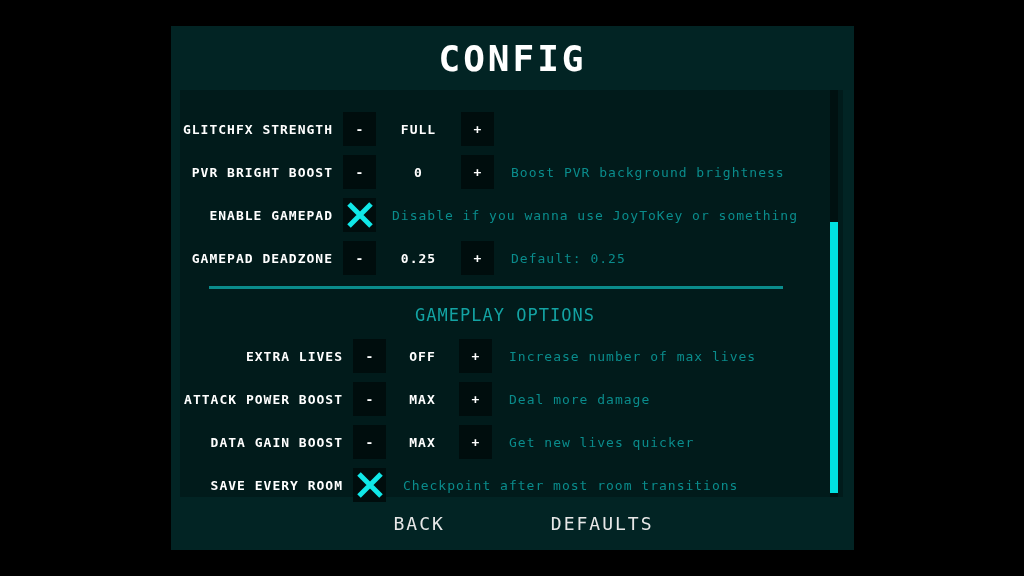  What do you see at coordinates (276, 442) in the screenshot?
I see `setting-label: DATA GAIN BOOST` at bounding box center [276, 442].